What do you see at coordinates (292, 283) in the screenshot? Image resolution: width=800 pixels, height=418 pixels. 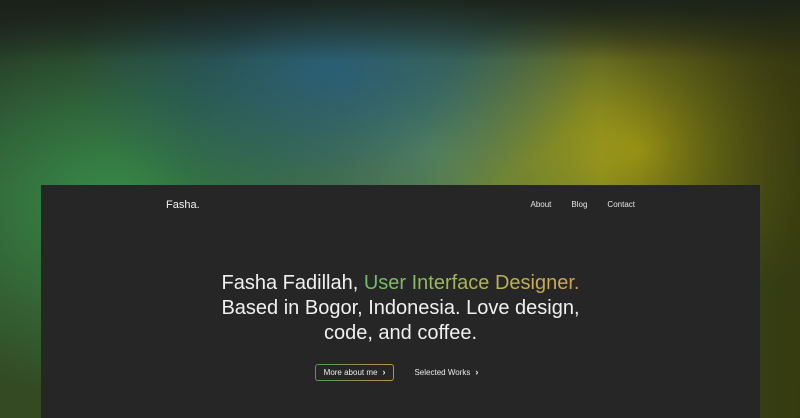 I see `hero-name: Fasha Fadillah,` at bounding box center [292, 283].